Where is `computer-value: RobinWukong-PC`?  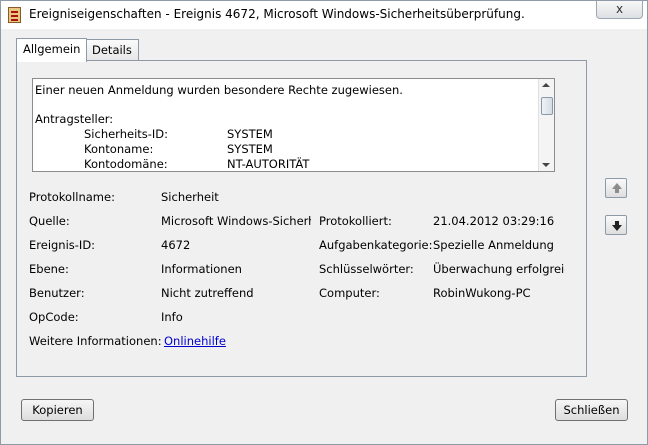
computer-value: RobinWukong-PC is located at coordinates (482, 293).